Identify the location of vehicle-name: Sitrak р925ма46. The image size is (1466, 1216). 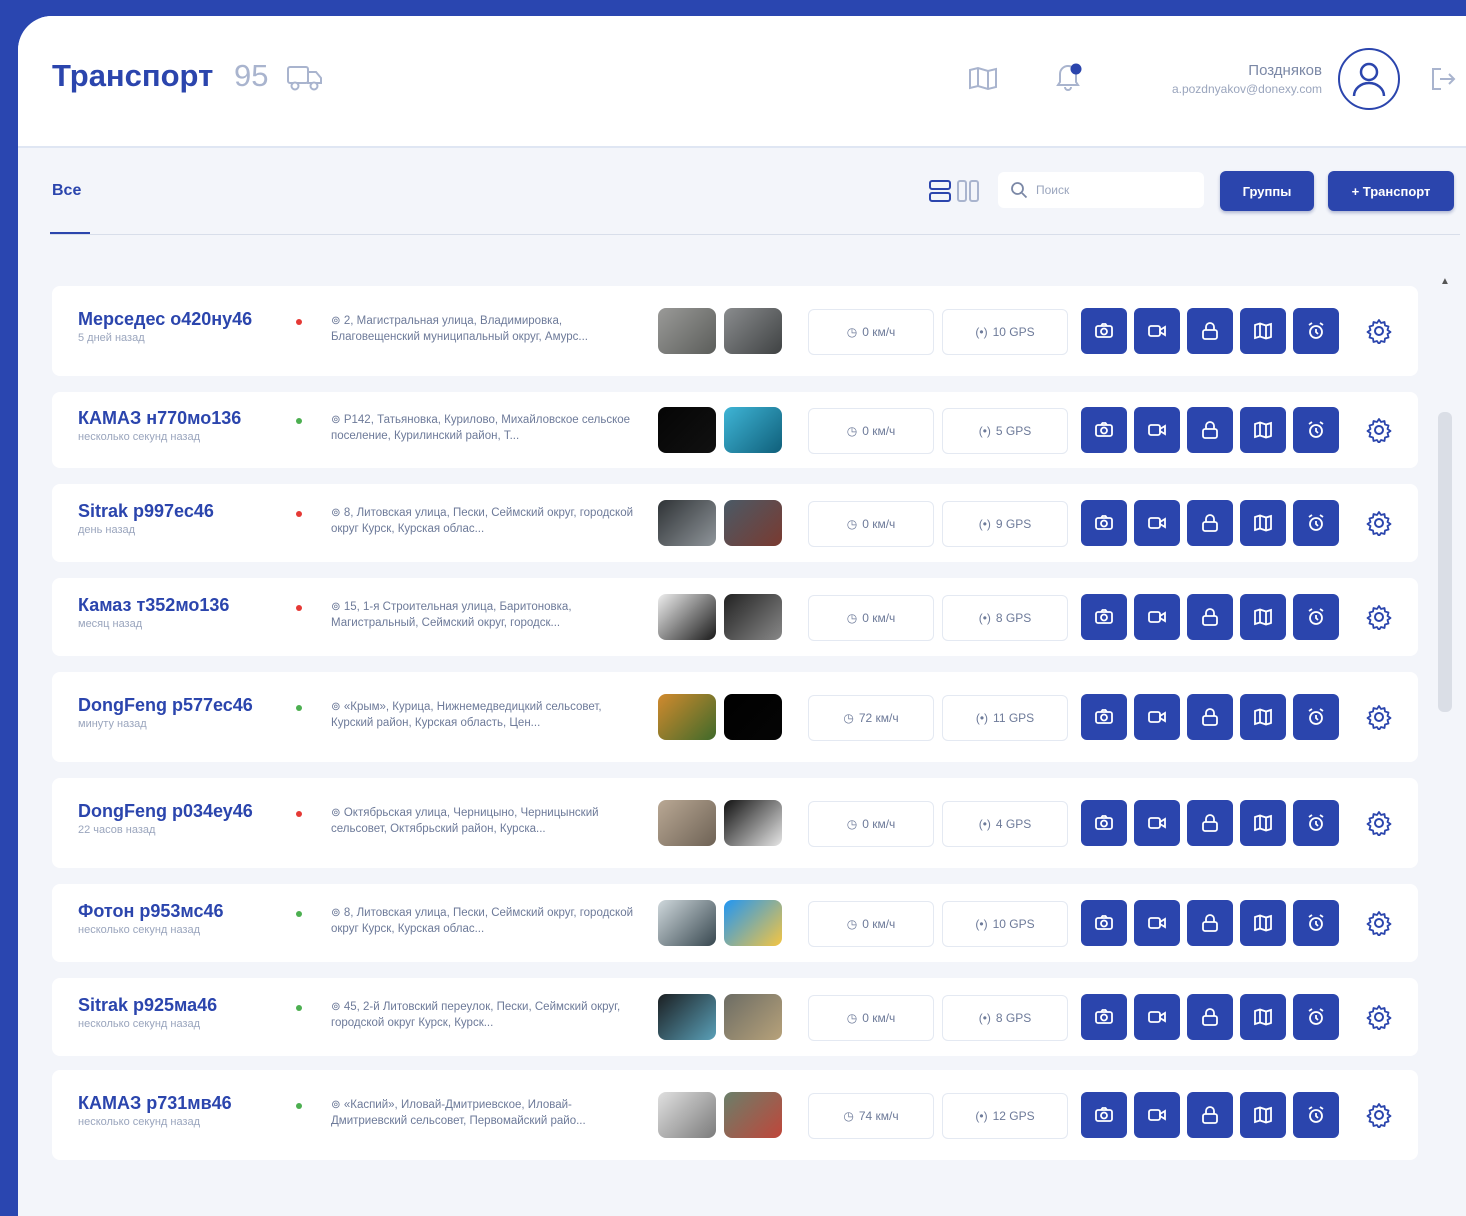
(147, 1005).